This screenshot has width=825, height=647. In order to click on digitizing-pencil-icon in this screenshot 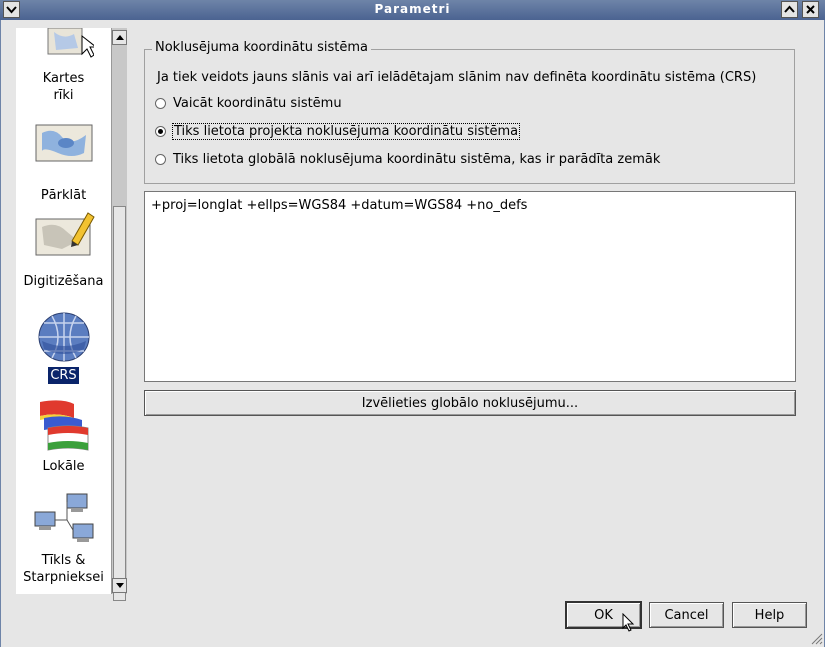, I will do `click(65, 234)`.